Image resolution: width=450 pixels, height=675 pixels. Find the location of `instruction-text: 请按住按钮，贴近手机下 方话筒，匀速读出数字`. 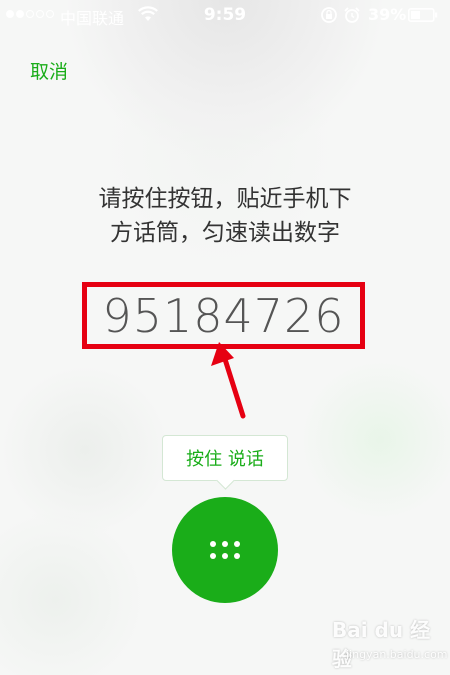

instruction-text: 请按住按钮，贴近手机下 方话筒，匀速读出数字 is located at coordinates (225, 216).